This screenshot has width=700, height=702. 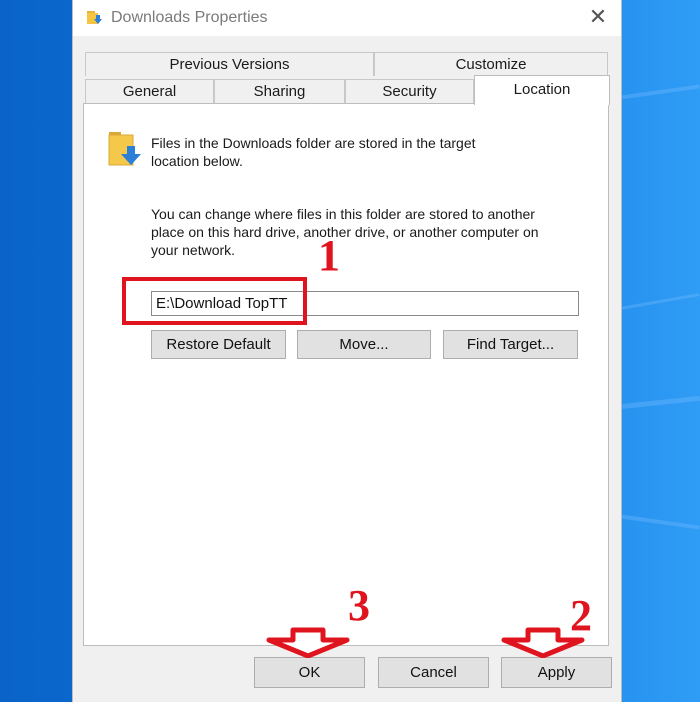 I want to click on tab-general: General, so click(x=149, y=91).